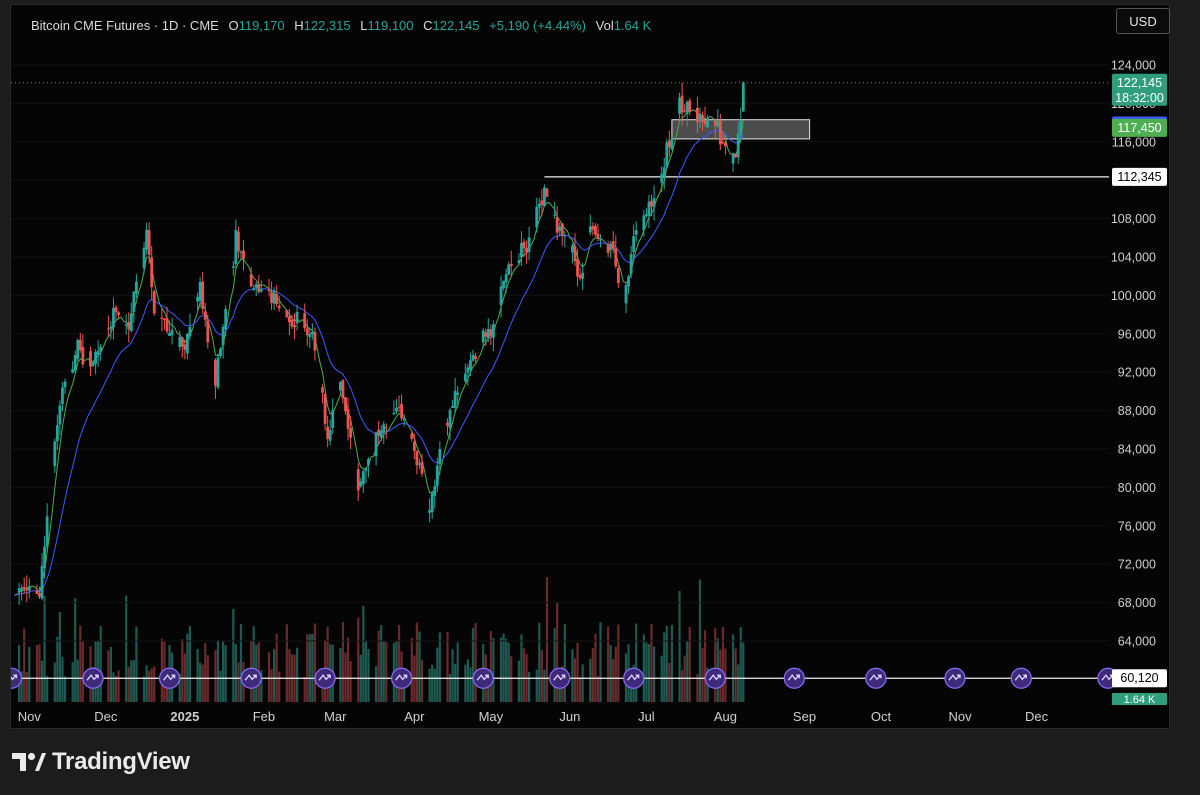 The image size is (1200, 795). What do you see at coordinates (335, 716) in the screenshot?
I see `x-tick-label: Mar` at bounding box center [335, 716].